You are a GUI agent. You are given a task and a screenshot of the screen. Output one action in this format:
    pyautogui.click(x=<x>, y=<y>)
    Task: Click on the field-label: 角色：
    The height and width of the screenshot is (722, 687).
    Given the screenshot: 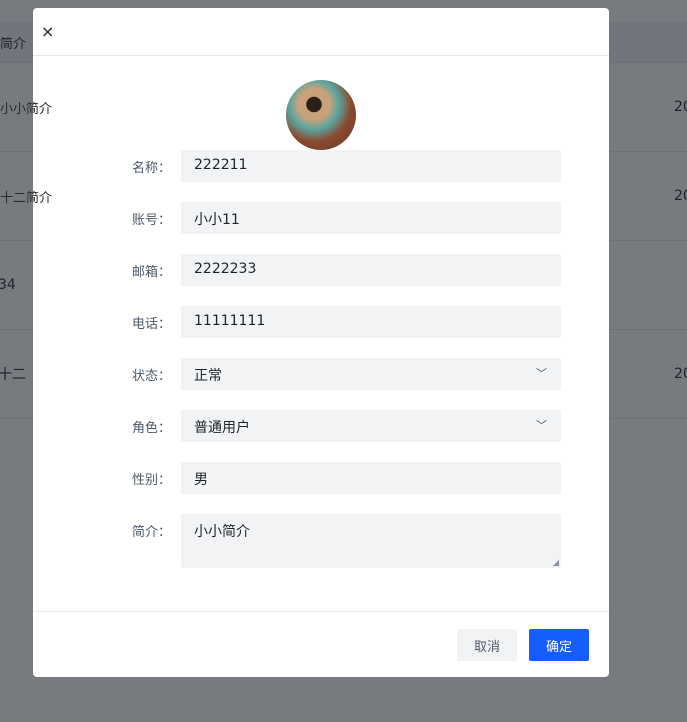 What is the action you would take?
    pyautogui.click(x=151, y=428)
    